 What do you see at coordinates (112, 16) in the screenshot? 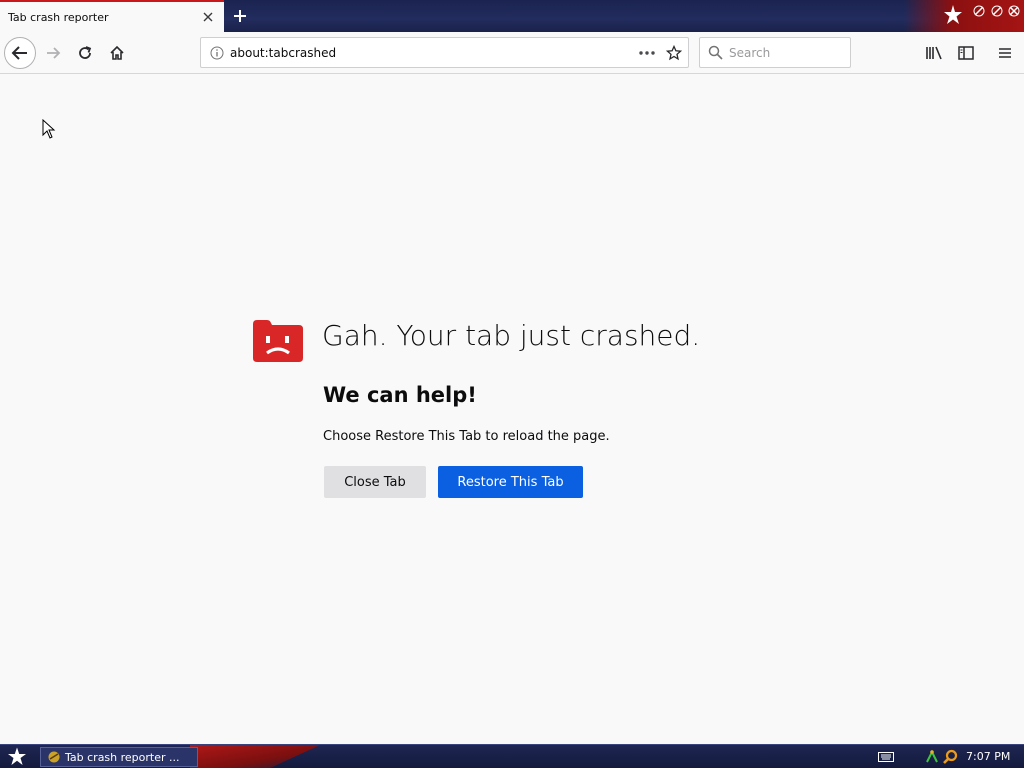
I see `tab-active: Tab crash reporter` at bounding box center [112, 16].